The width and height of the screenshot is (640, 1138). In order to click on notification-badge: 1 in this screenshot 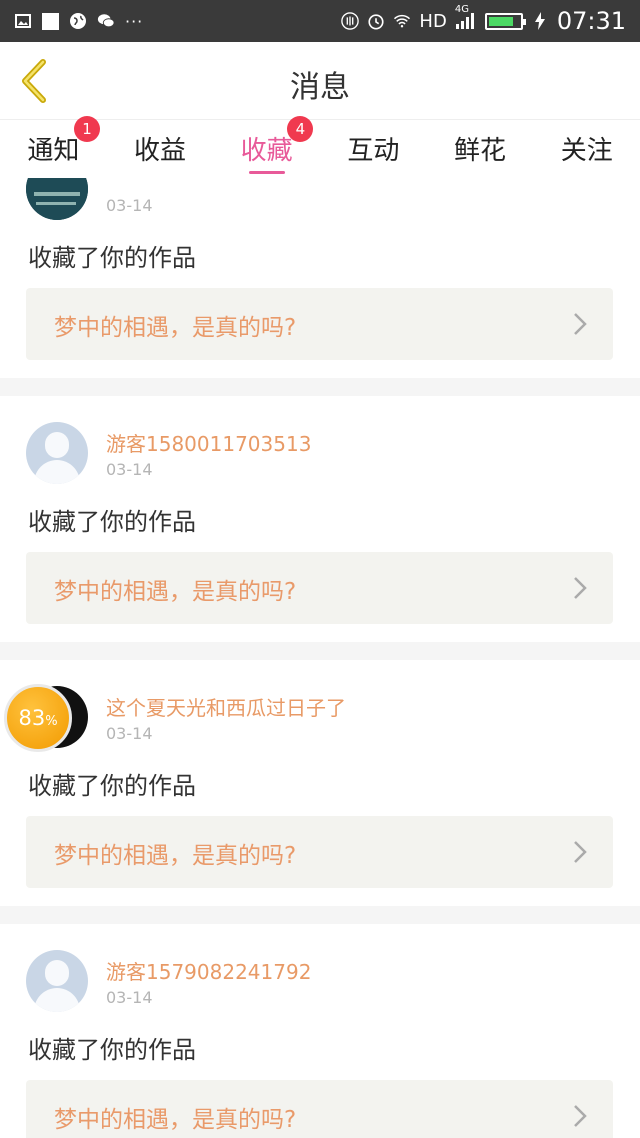, I will do `click(87, 129)`.